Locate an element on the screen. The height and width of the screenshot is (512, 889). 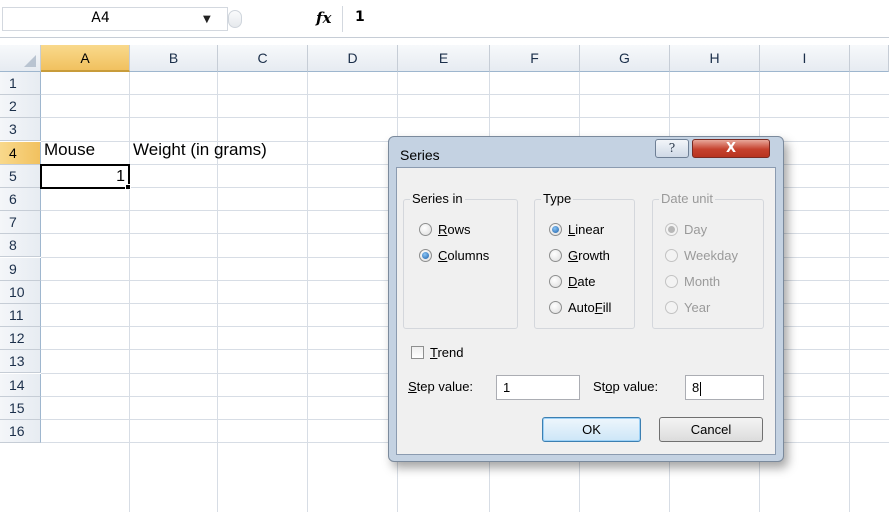
radio-autofill-label: AutoFill is located at coordinates (590, 307).